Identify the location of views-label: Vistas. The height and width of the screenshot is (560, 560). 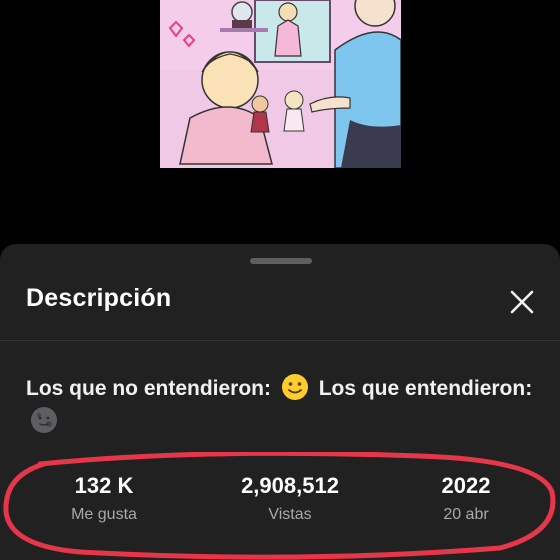
(290, 514).